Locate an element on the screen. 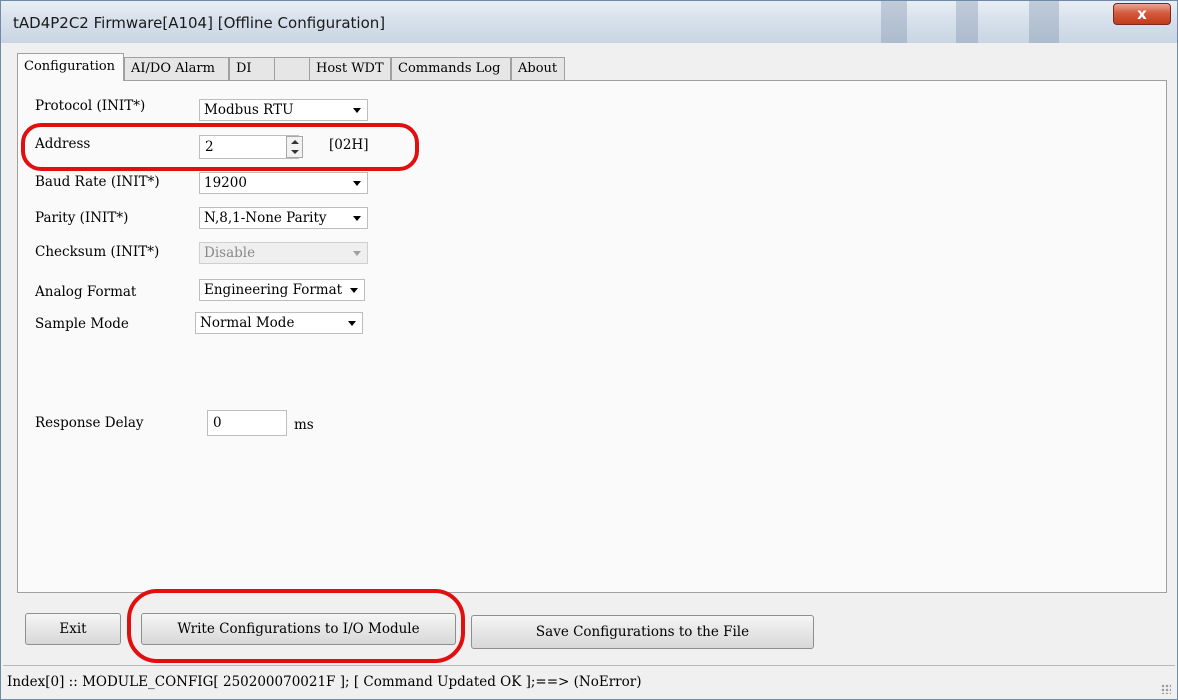 This screenshot has height=700, width=1178. protocol-select: Modbus RTU is located at coordinates (283, 110).